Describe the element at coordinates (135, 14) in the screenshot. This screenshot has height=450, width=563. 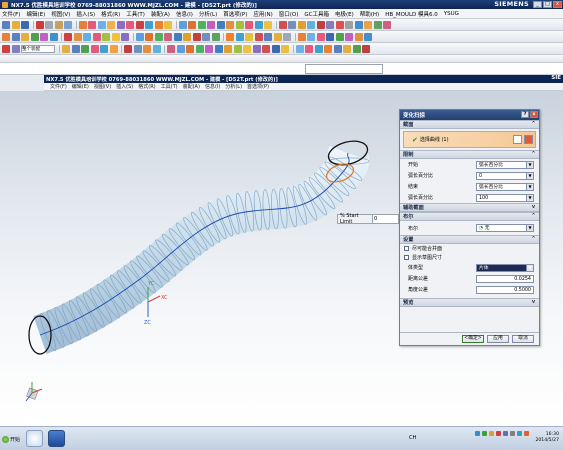
I see `menu-tools: 工具(T)` at that location.